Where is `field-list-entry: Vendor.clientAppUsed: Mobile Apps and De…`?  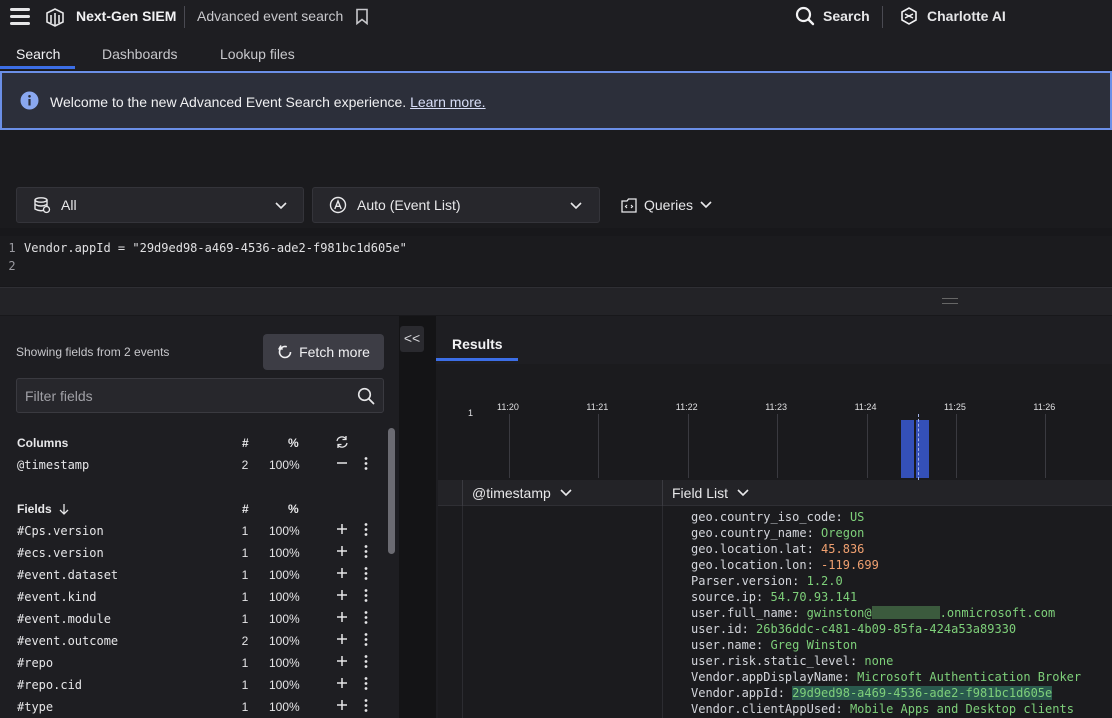
field-list-entry: Vendor.clientAppUsed: Mobile Apps and De… is located at coordinates (882, 709).